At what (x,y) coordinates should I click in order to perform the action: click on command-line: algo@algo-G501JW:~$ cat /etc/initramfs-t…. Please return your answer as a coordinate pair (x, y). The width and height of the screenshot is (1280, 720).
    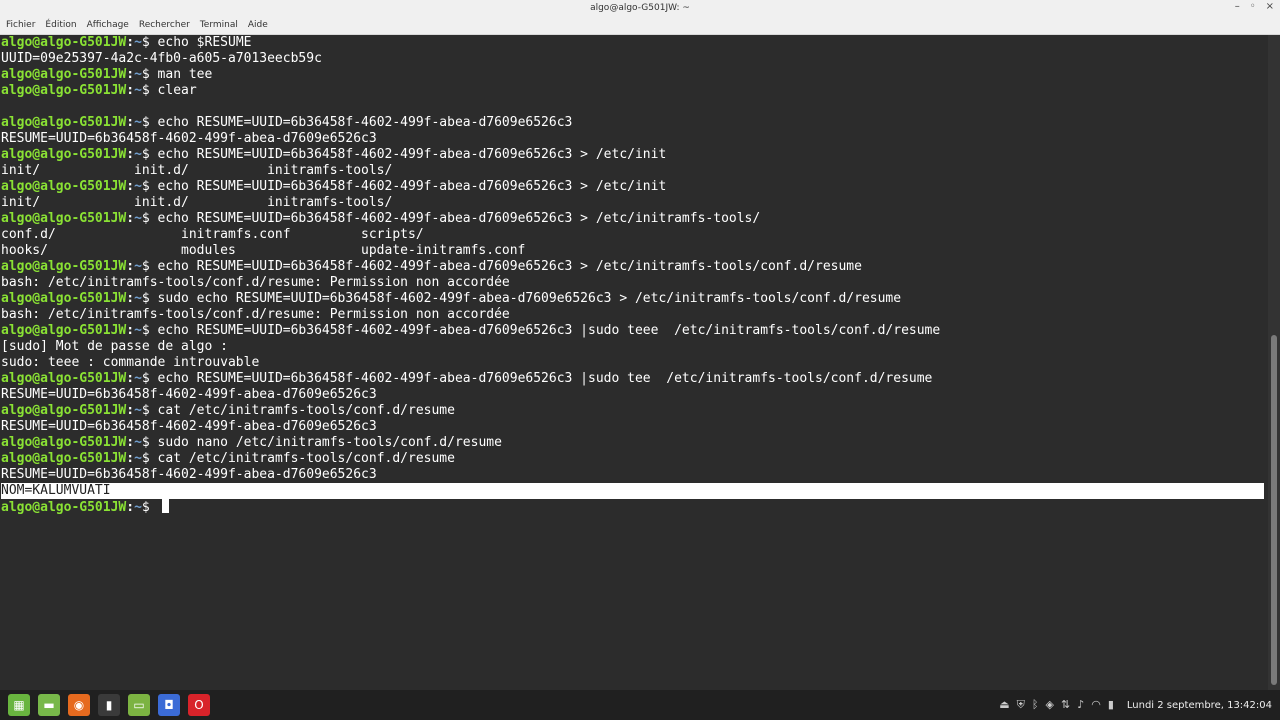
    Looking at the image, I should click on (634, 411).